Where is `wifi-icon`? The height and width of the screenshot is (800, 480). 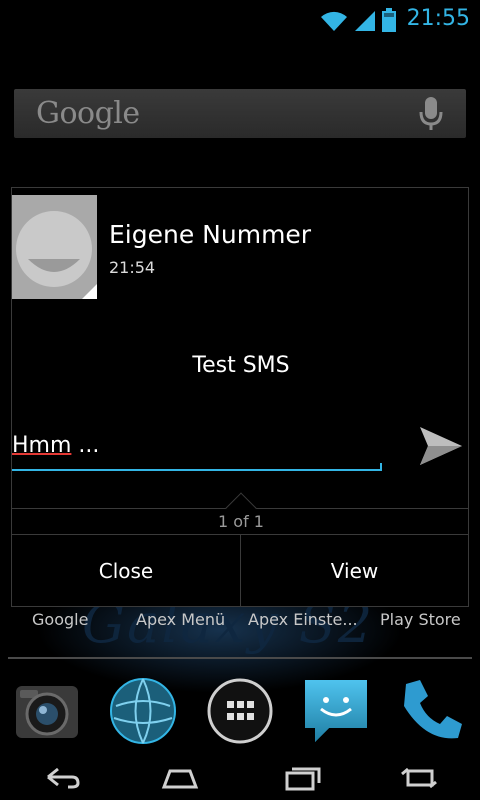 wifi-icon is located at coordinates (334, 21).